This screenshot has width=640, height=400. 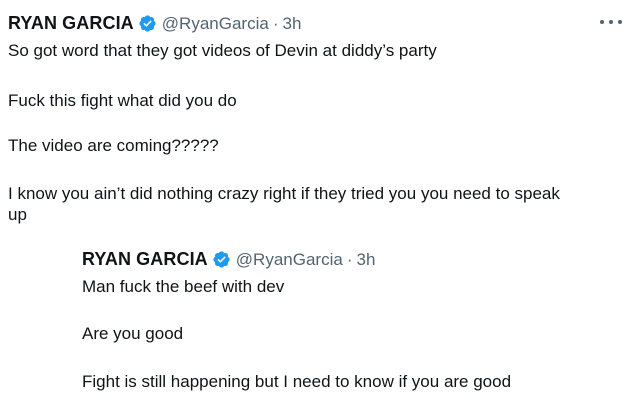 I want to click on tweet-text-line: up, so click(x=17, y=214).